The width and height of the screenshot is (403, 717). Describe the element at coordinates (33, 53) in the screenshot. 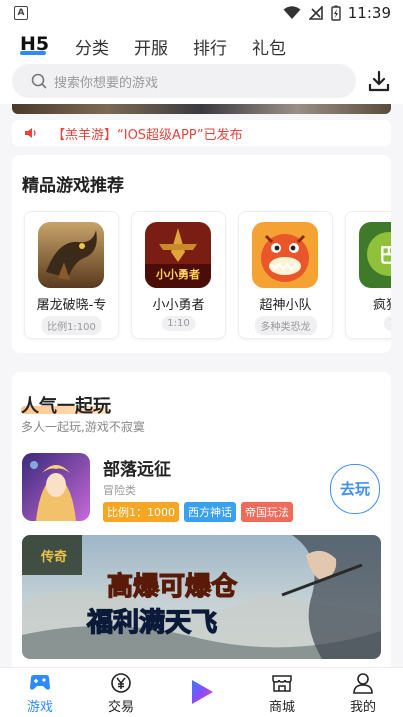

I see `active-tab-indicator` at that location.